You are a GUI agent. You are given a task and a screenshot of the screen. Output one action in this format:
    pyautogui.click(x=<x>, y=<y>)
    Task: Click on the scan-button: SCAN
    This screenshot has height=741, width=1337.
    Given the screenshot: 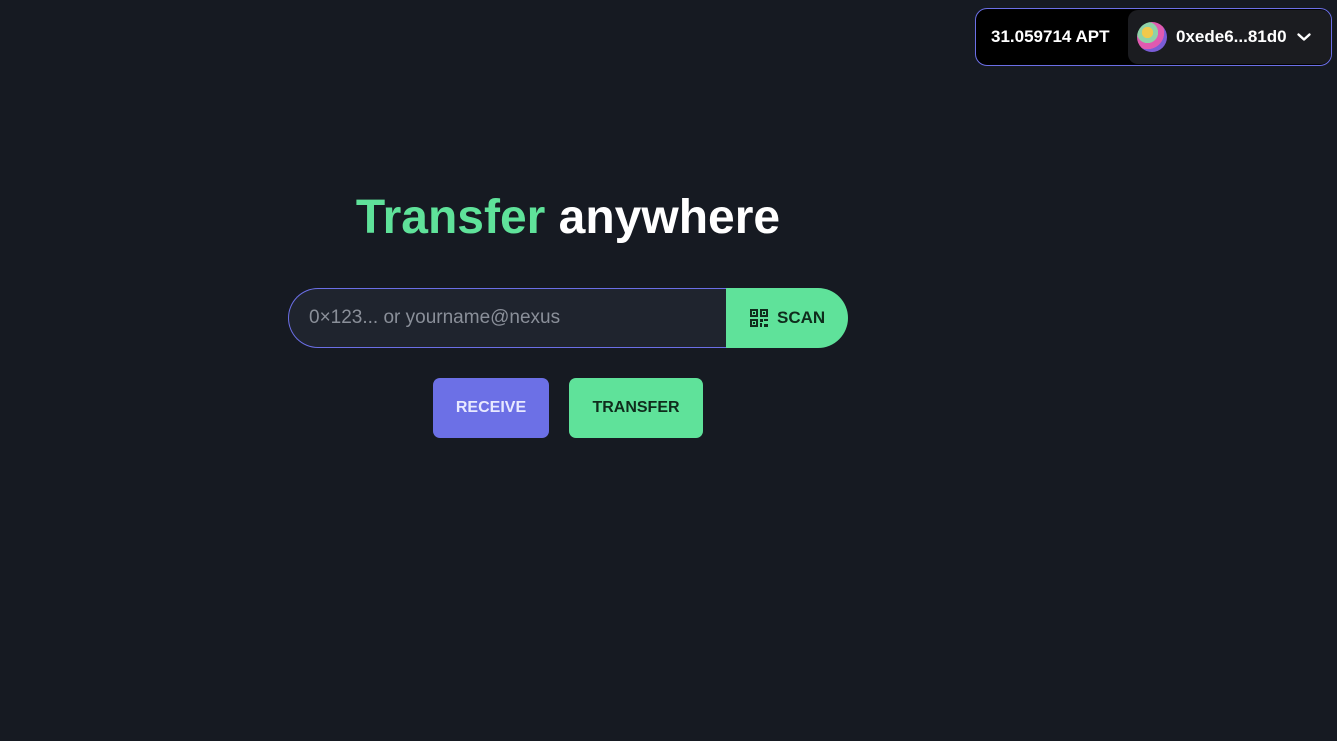 What is the action you would take?
    pyautogui.click(x=787, y=318)
    